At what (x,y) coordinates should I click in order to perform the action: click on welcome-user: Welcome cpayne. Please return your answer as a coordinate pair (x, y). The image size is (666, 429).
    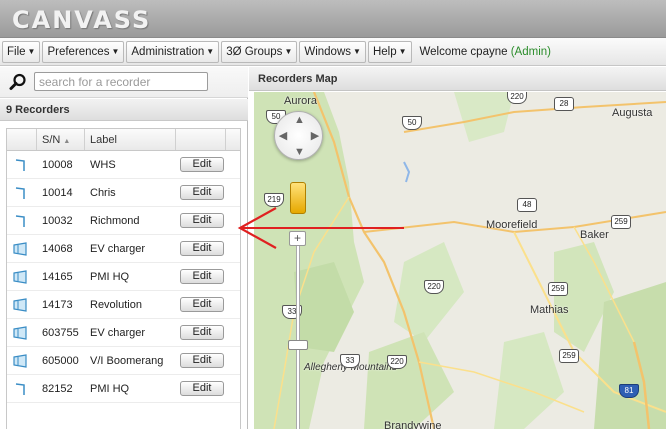
    Looking at the image, I should click on (463, 51).